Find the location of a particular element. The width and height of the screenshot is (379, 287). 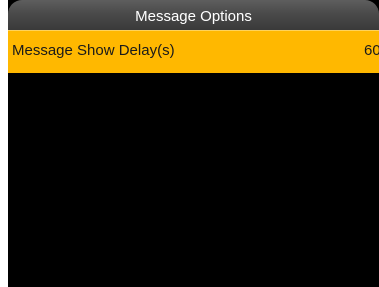

menu-item-label: Message Show Delay(s) is located at coordinates (93, 50).